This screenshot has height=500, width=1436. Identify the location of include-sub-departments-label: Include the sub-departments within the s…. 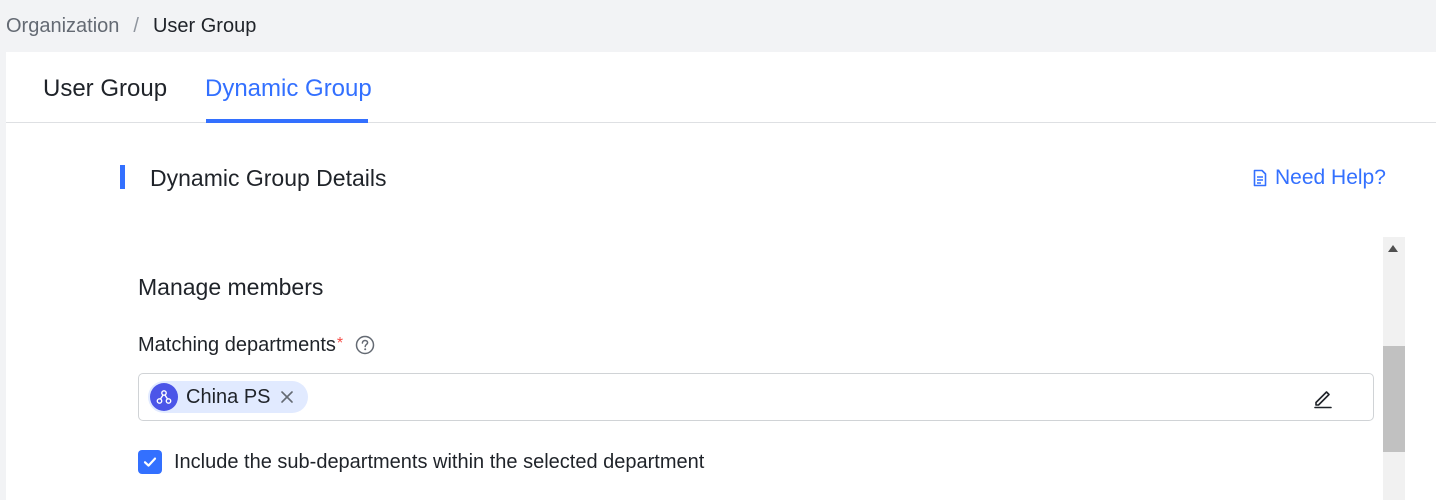
(439, 462).